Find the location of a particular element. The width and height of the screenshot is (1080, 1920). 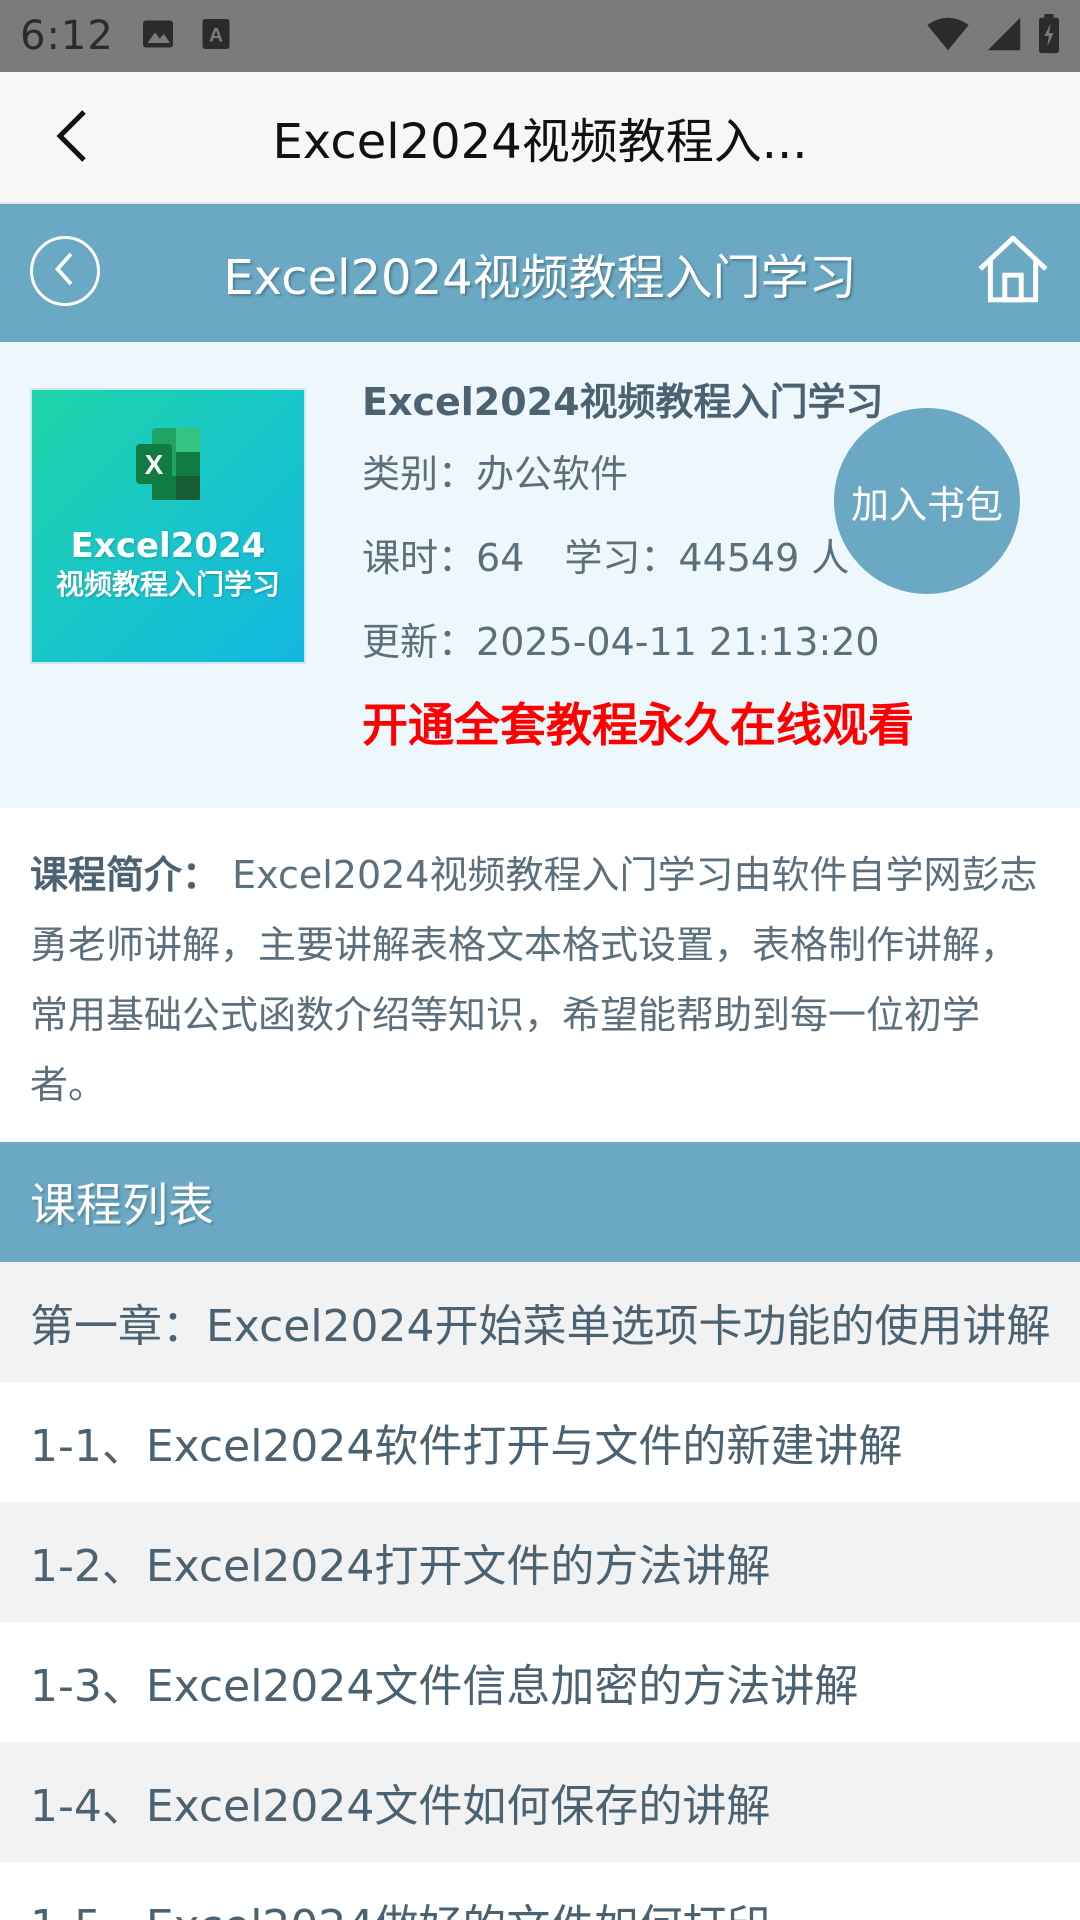

cover-title-line2: 视频教程入门学习 is located at coordinates (167, 584).